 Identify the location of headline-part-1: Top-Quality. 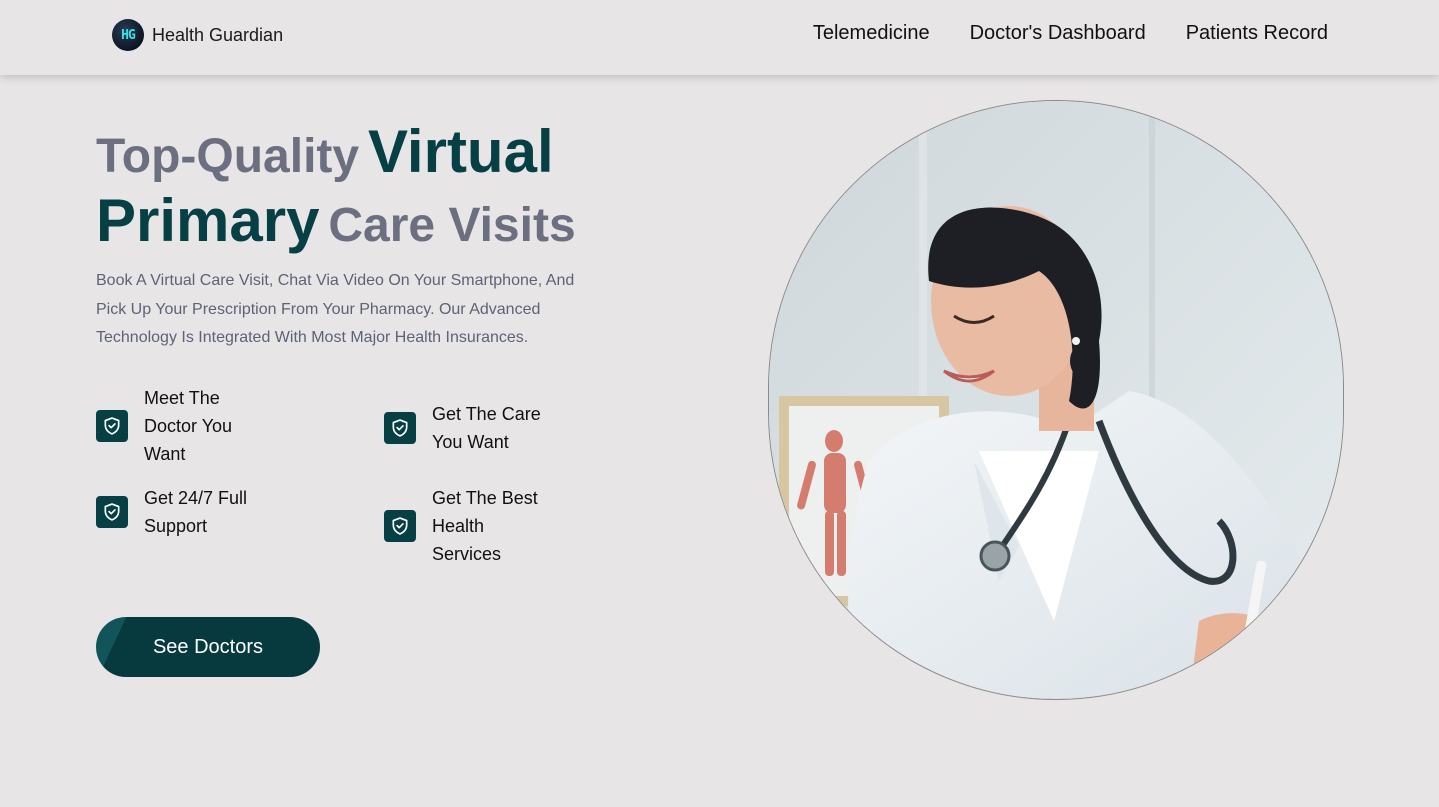
(228, 156).